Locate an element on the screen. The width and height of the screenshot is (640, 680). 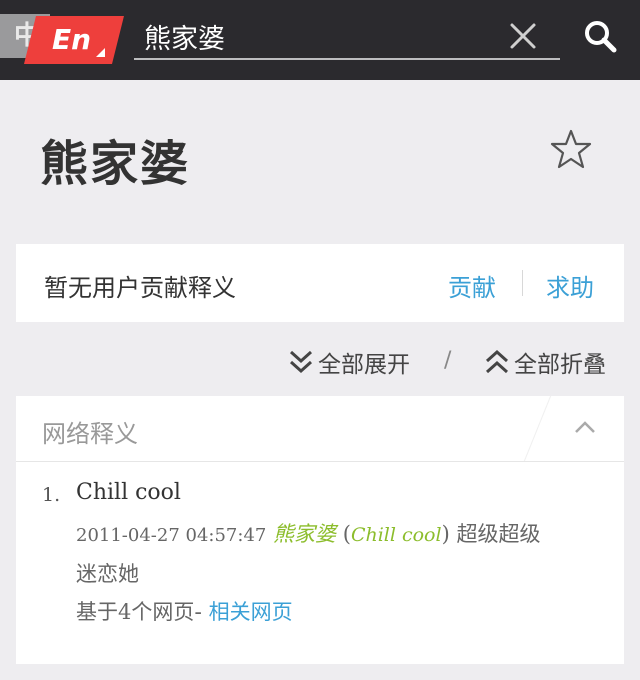
definition-date: 2011-04-27 04:57:47 is located at coordinates (171, 535).